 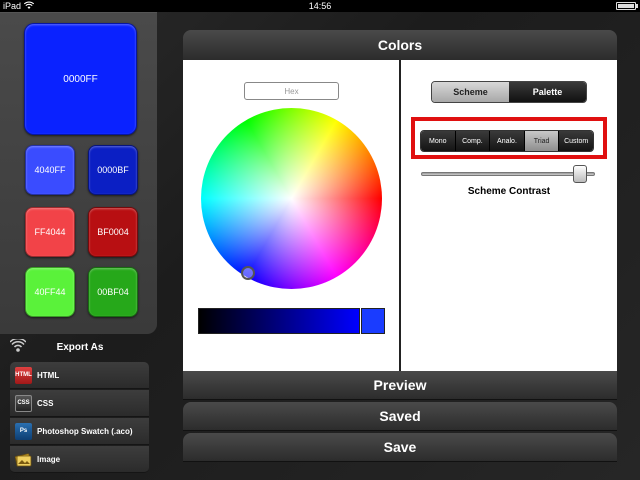 What do you see at coordinates (473, 141) in the screenshot?
I see `scheme-complementary: Comp.` at bounding box center [473, 141].